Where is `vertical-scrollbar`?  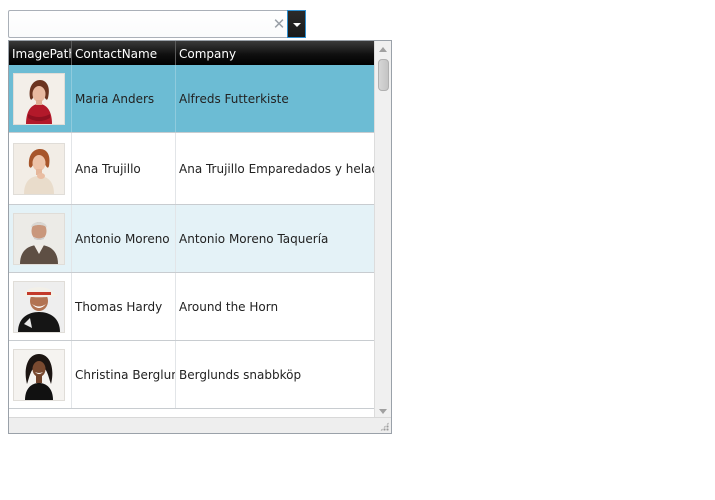 vertical-scrollbar is located at coordinates (382, 230).